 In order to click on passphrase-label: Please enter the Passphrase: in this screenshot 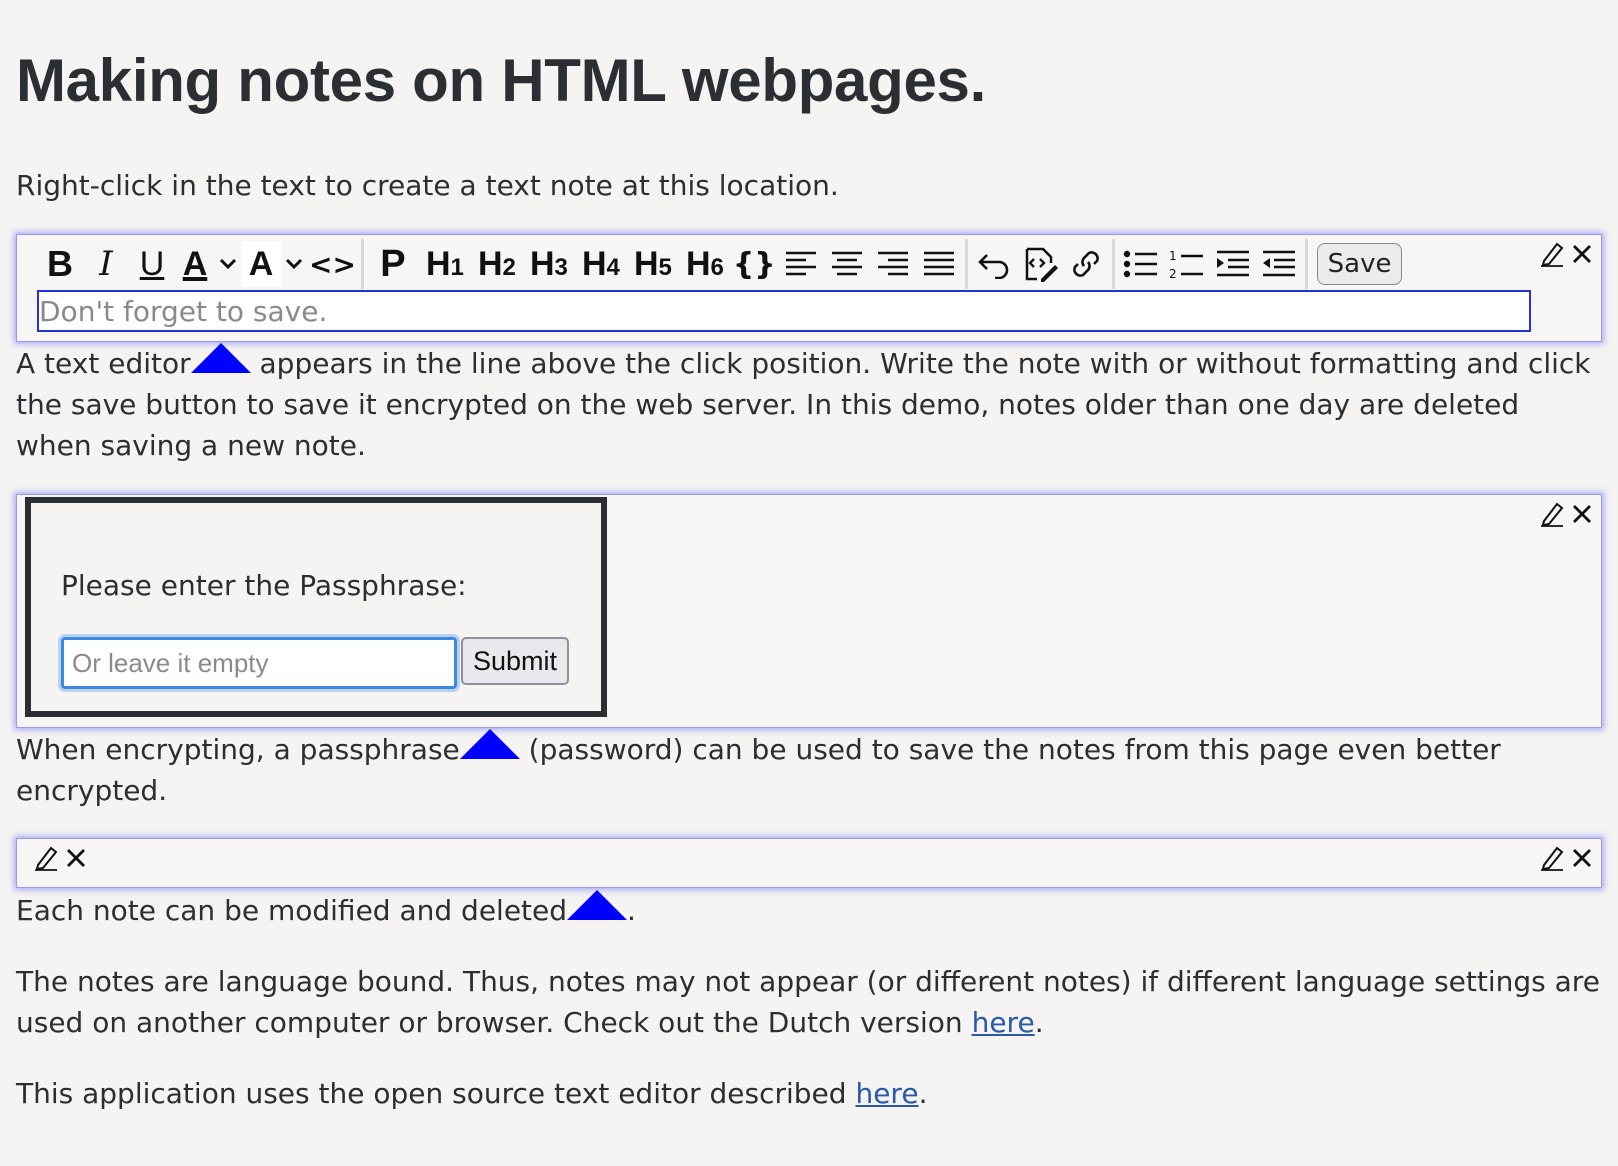, I will do `click(264, 585)`.